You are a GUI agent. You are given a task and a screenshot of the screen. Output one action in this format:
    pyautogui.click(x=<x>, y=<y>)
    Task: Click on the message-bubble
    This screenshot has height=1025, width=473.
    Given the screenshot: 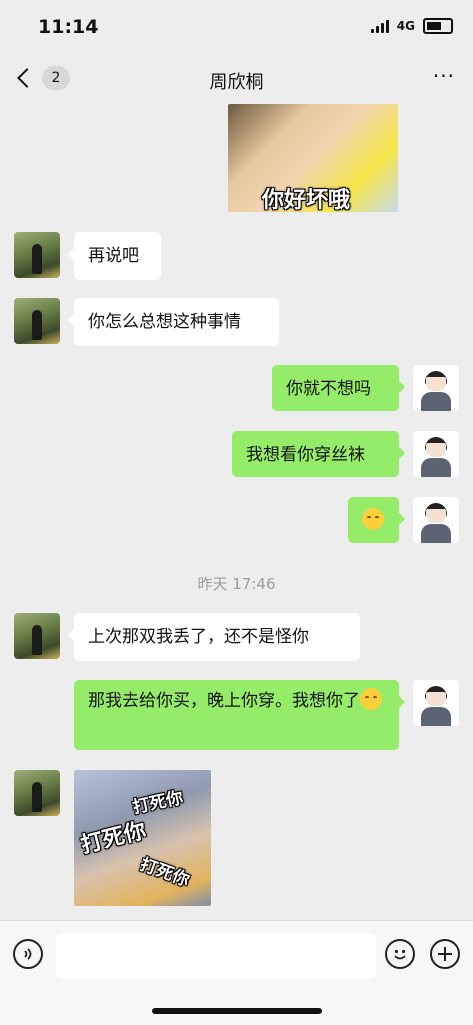 What is the action you would take?
    pyautogui.click(x=376, y=520)
    